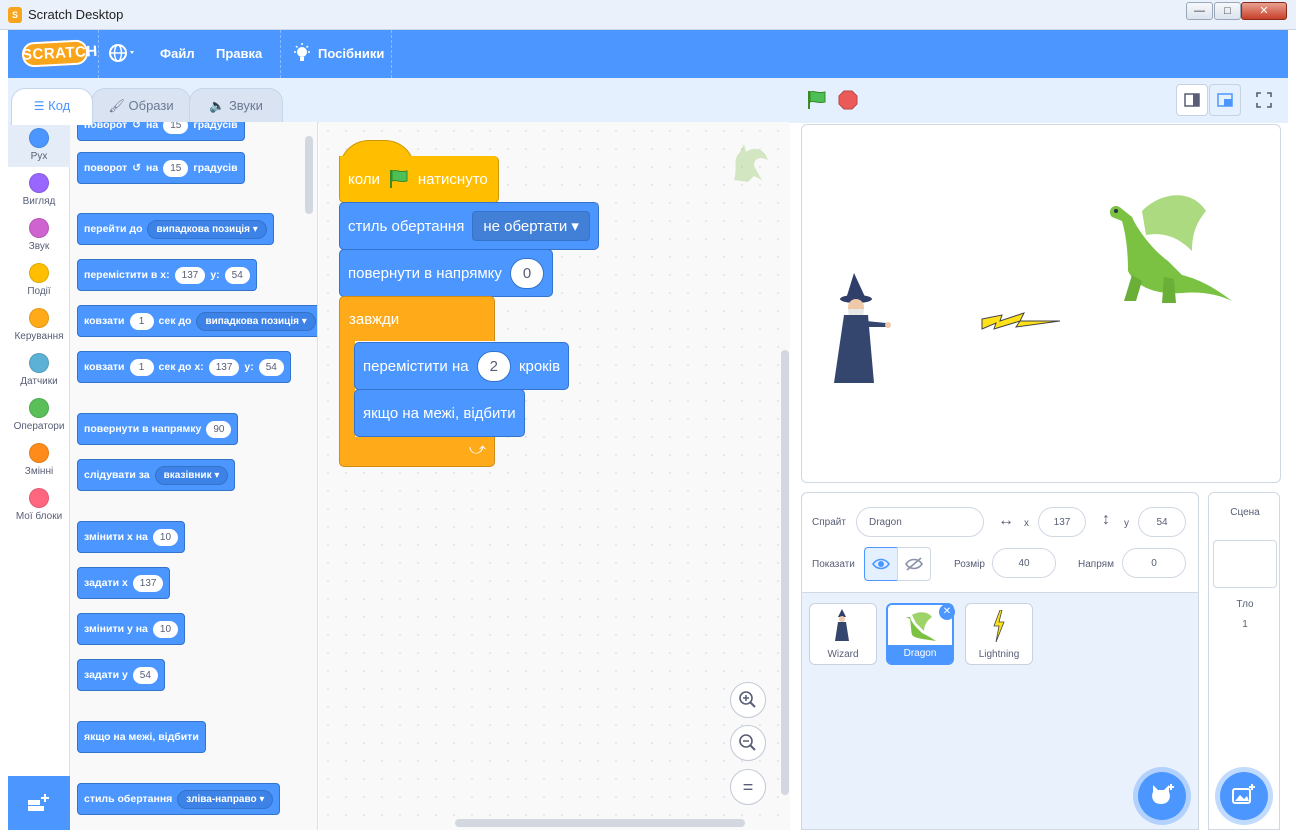 The image size is (1296, 838). What do you see at coordinates (1227, 11) in the screenshot?
I see `maximize-button: □` at bounding box center [1227, 11].